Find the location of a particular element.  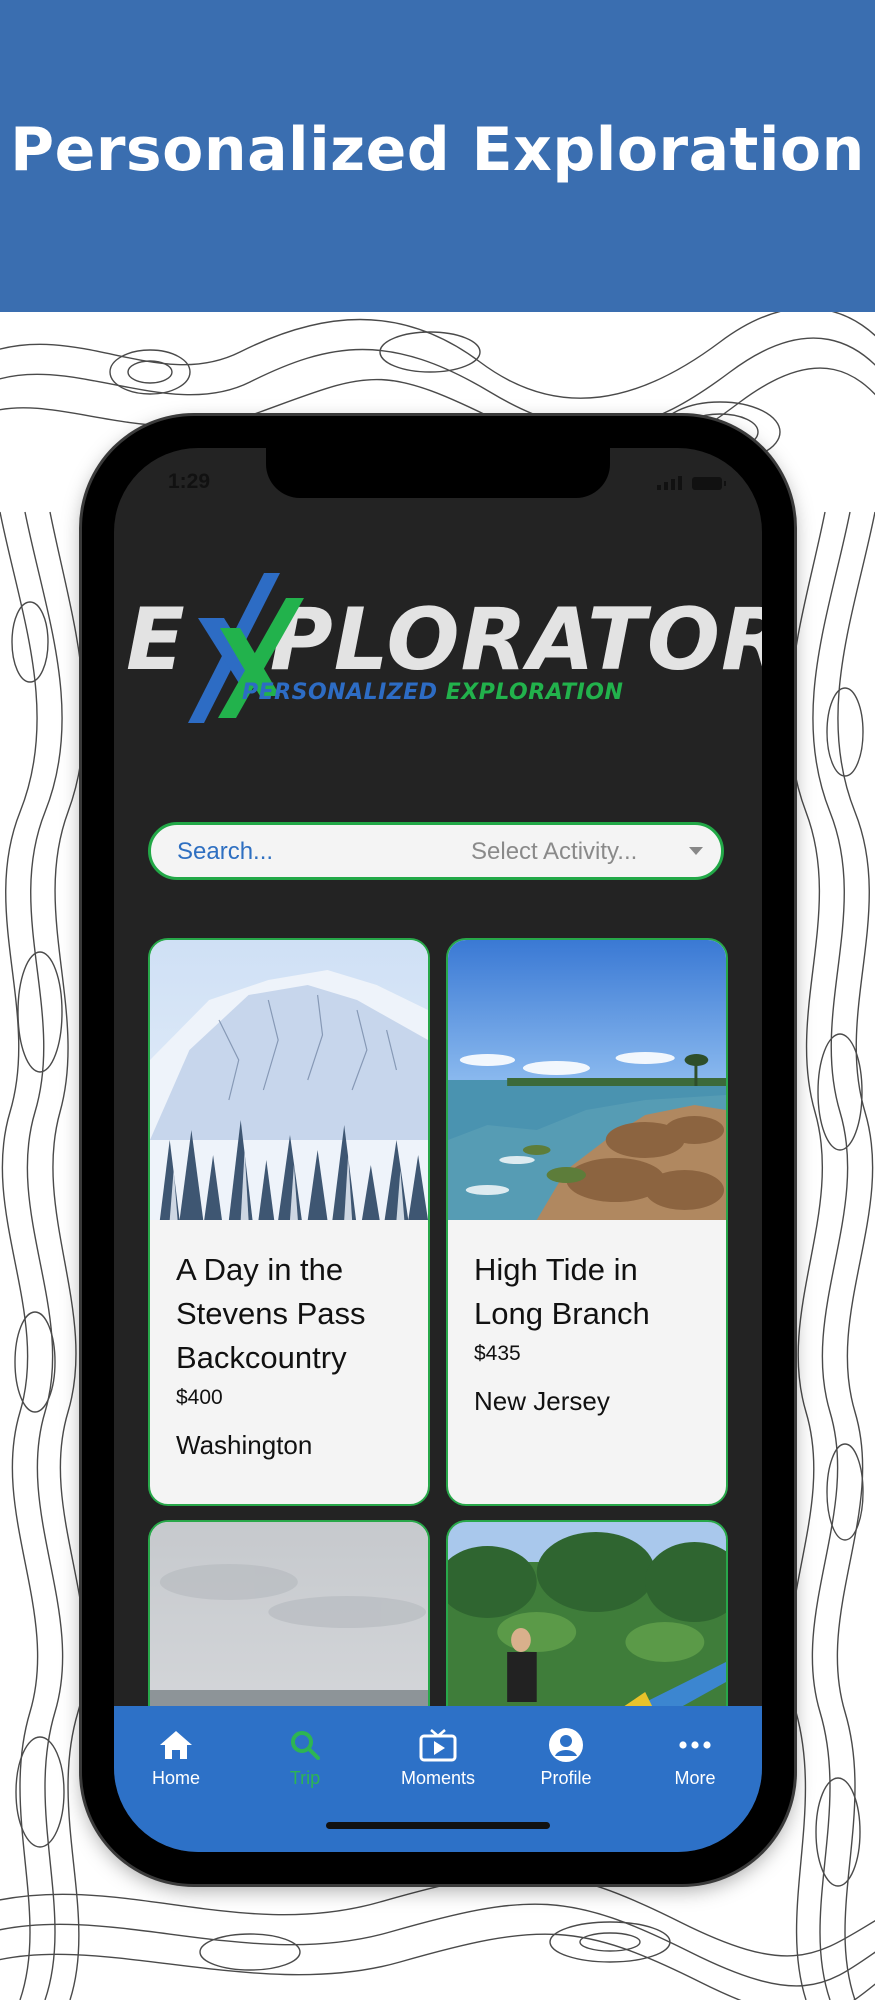

logo-tagline: PERSONALIZED EXPLORATION is located at coordinates (432, 692).